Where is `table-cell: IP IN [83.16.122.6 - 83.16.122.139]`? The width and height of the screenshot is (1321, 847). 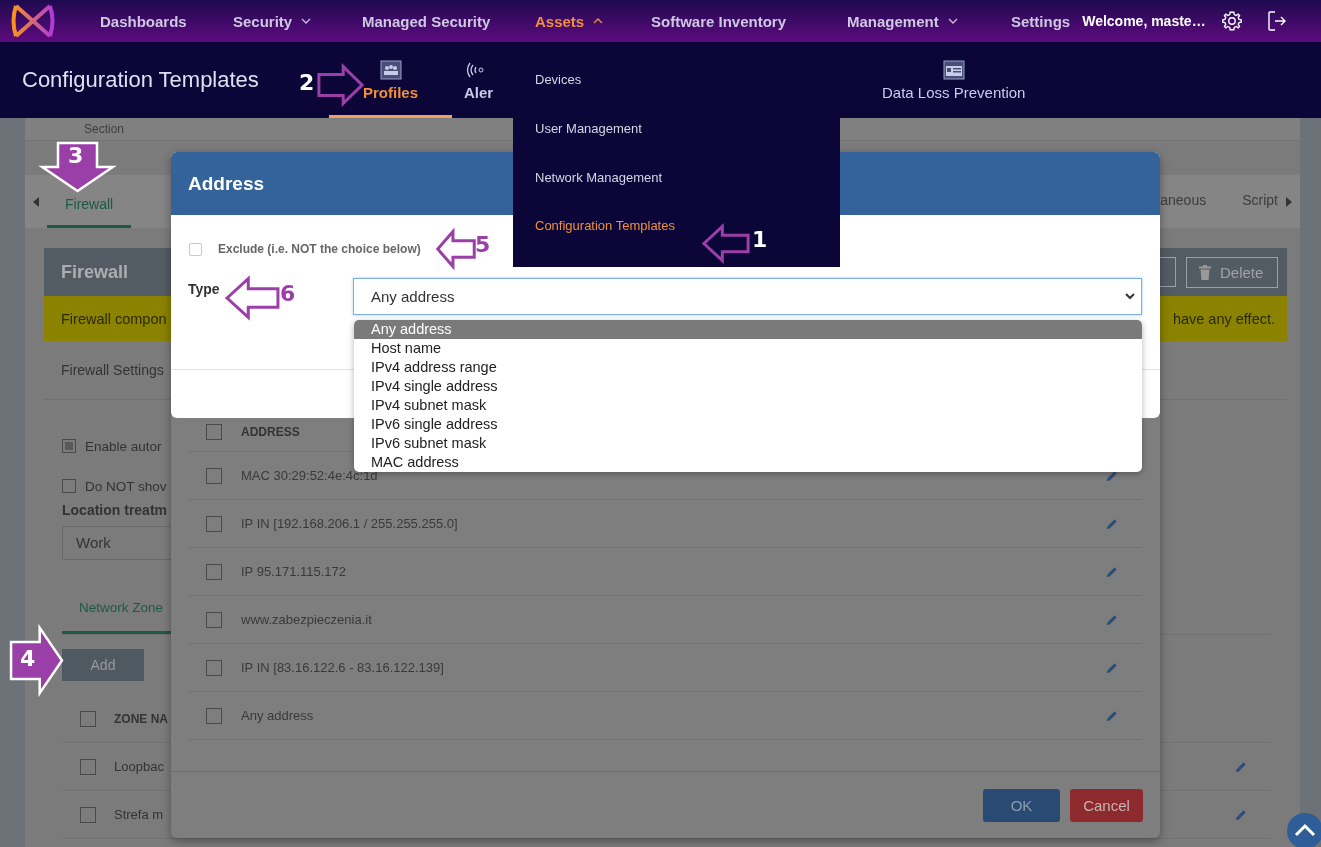 table-cell: IP IN [83.16.122.6 - 83.16.122.139] is located at coordinates (342, 667).